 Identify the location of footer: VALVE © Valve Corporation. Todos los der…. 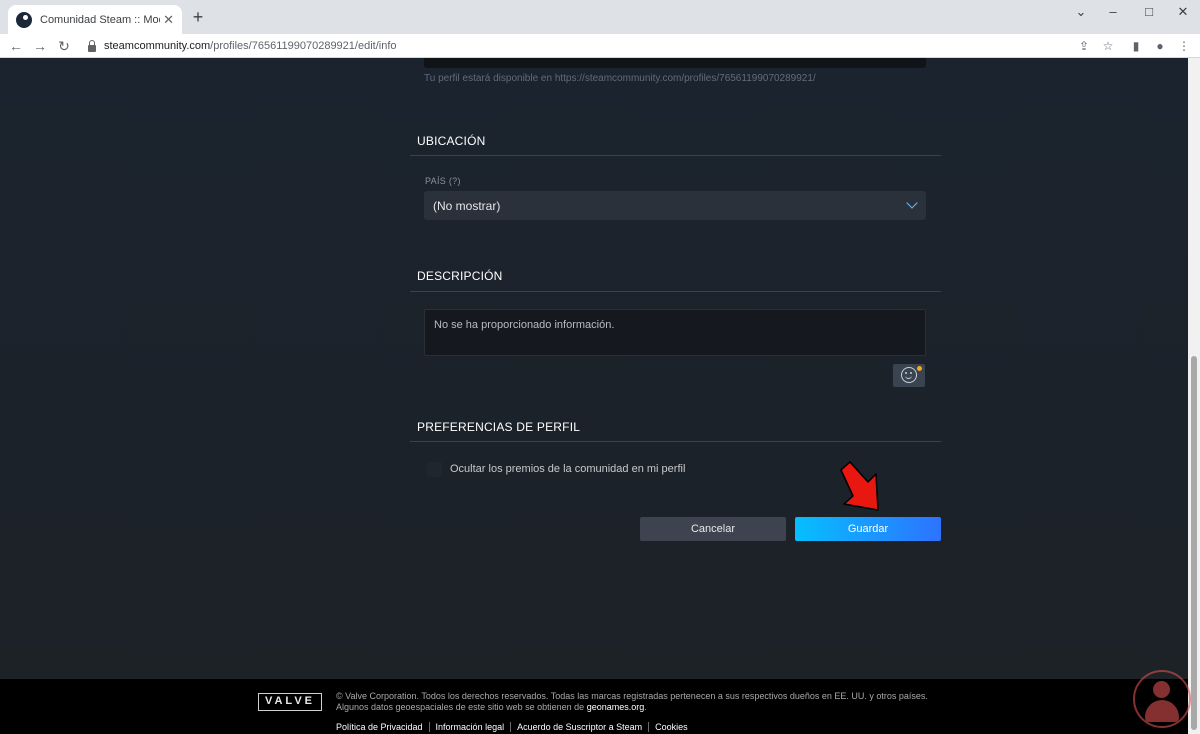
(594, 706).